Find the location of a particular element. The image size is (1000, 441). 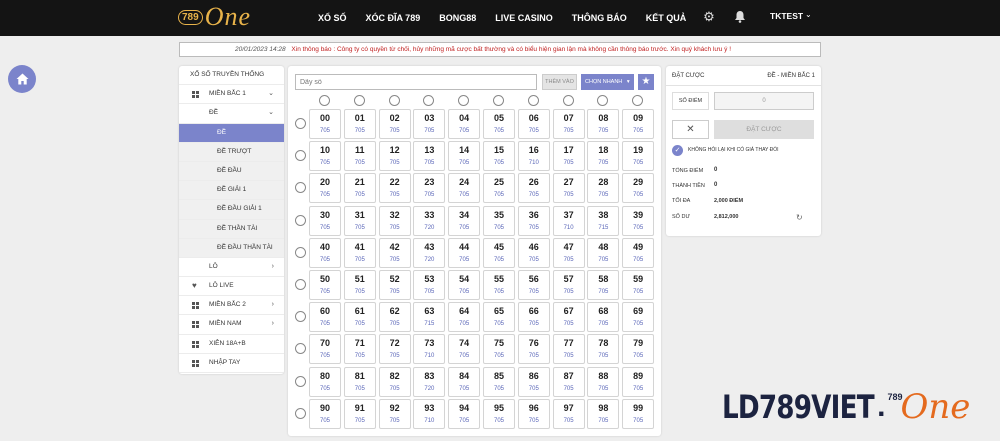

number-cell: 57 705 is located at coordinates (568, 285).